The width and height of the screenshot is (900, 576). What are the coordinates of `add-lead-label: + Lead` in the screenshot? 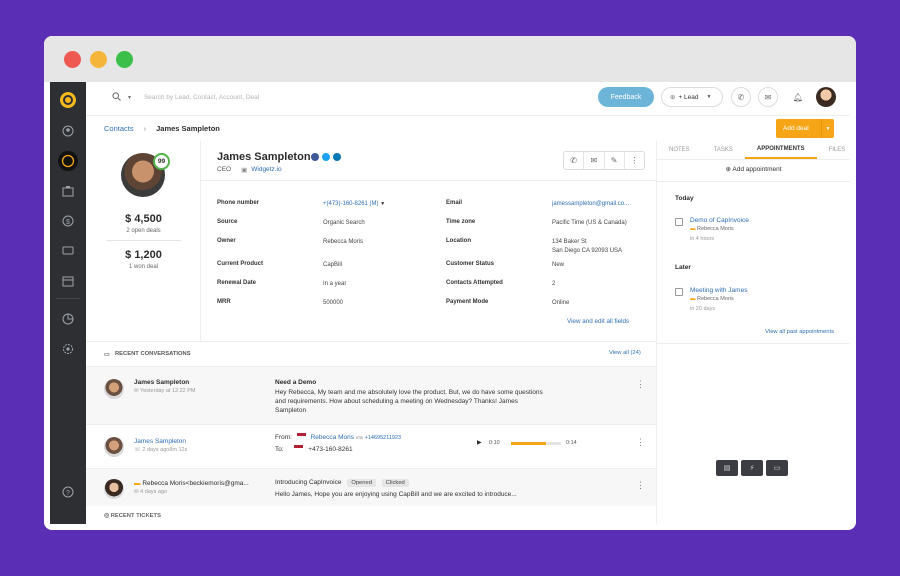 It's located at (688, 97).